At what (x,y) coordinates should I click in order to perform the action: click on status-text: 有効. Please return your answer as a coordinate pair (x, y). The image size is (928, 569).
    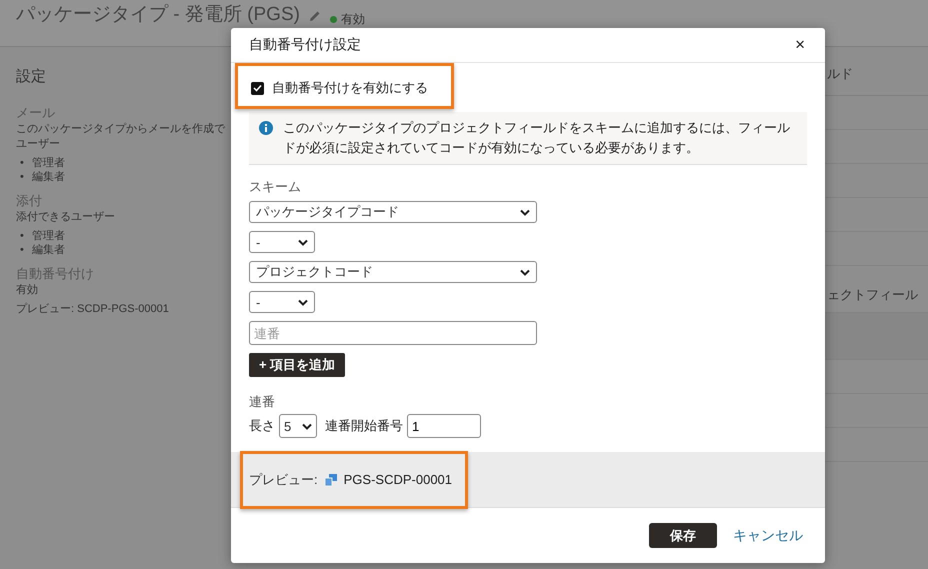
    Looking at the image, I should click on (352, 19).